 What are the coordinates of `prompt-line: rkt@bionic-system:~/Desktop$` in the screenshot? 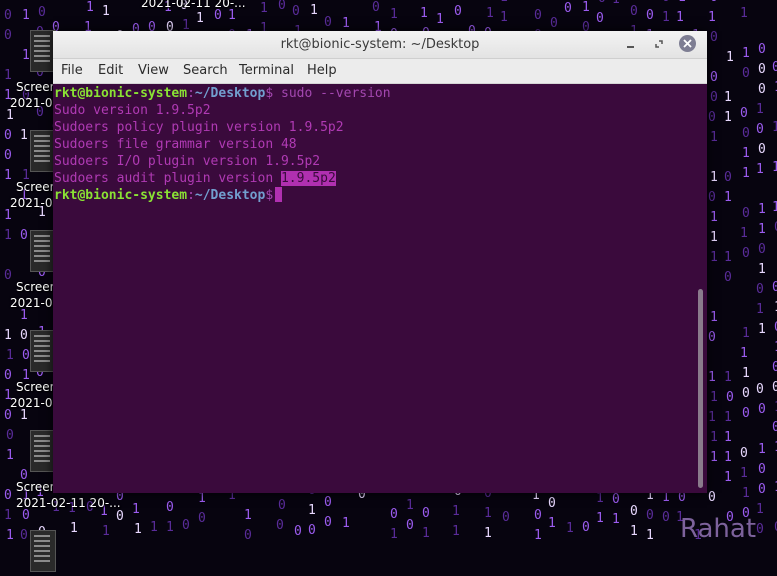 It's located at (168, 195).